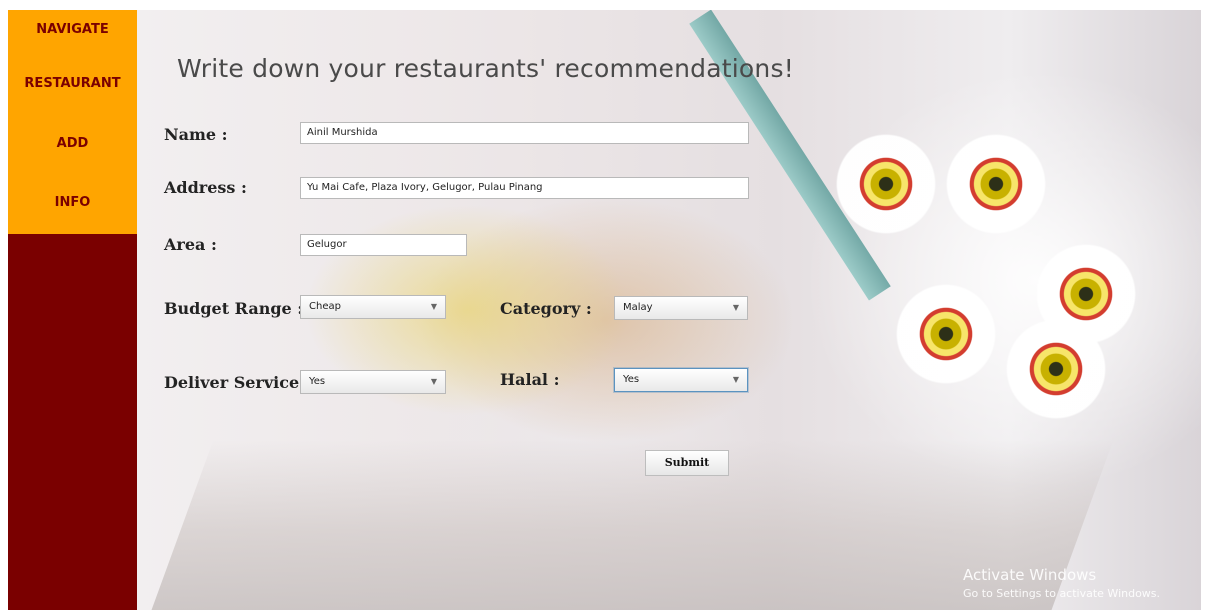 The image size is (1209, 610). I want to click on category-label: Category :, so click(546, 308).